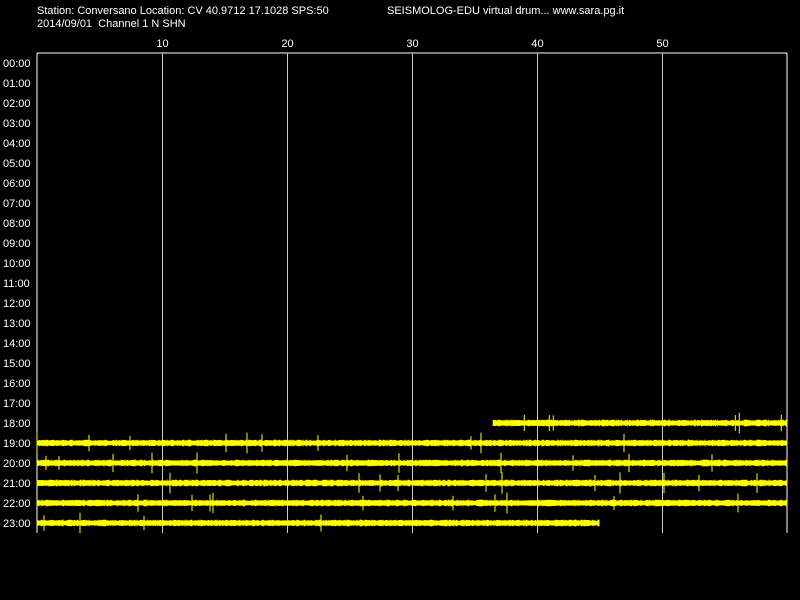 This screenshot has height=600, width=800. Describe the element at coordinates (17, 184) in the screenshot. I see `y-tick-label: 06:00` at that location.